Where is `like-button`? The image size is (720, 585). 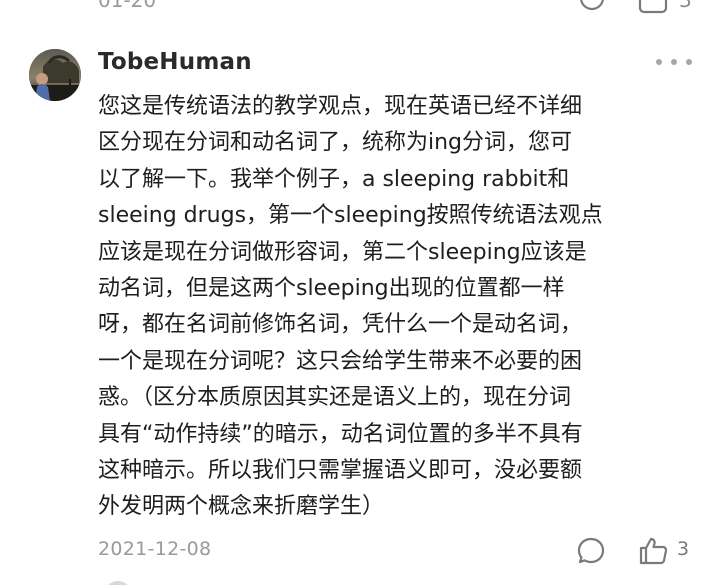 like-button is located at coordinates (653, 551).